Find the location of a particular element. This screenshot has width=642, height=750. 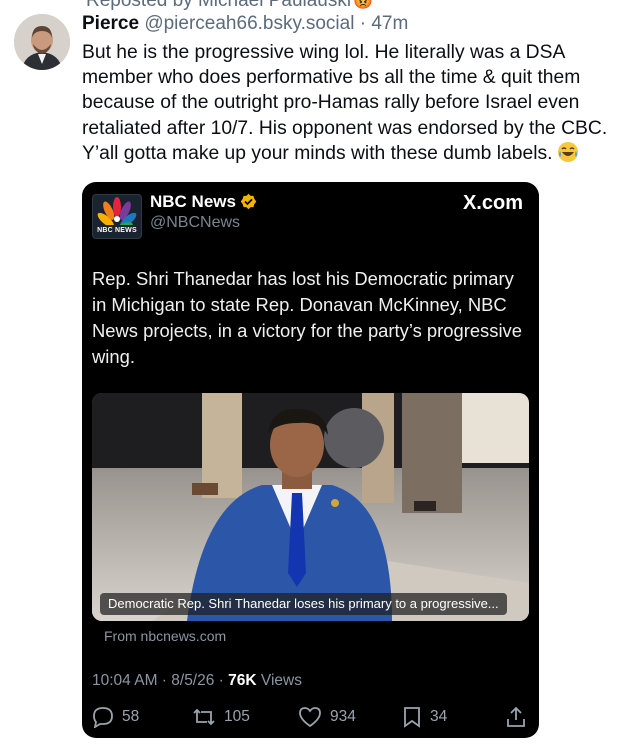

post-timestamp: 10:04 AM · 8/5/26 · is located at coordinates (158, 680).